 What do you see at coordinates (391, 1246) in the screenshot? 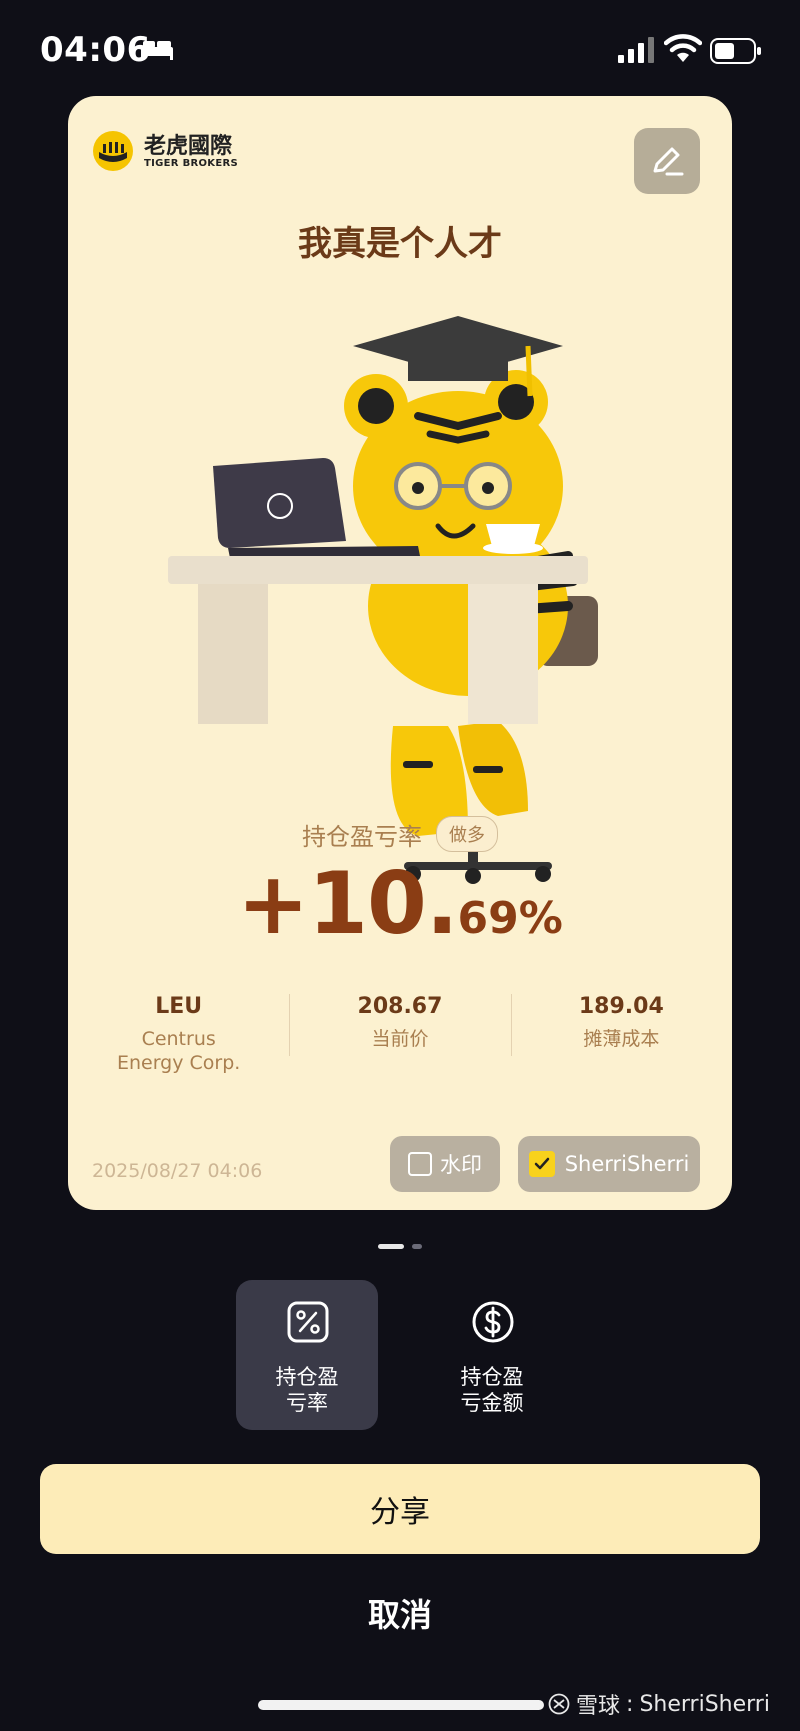
I see `page-dot-active` at bounding box center [391, 1246].